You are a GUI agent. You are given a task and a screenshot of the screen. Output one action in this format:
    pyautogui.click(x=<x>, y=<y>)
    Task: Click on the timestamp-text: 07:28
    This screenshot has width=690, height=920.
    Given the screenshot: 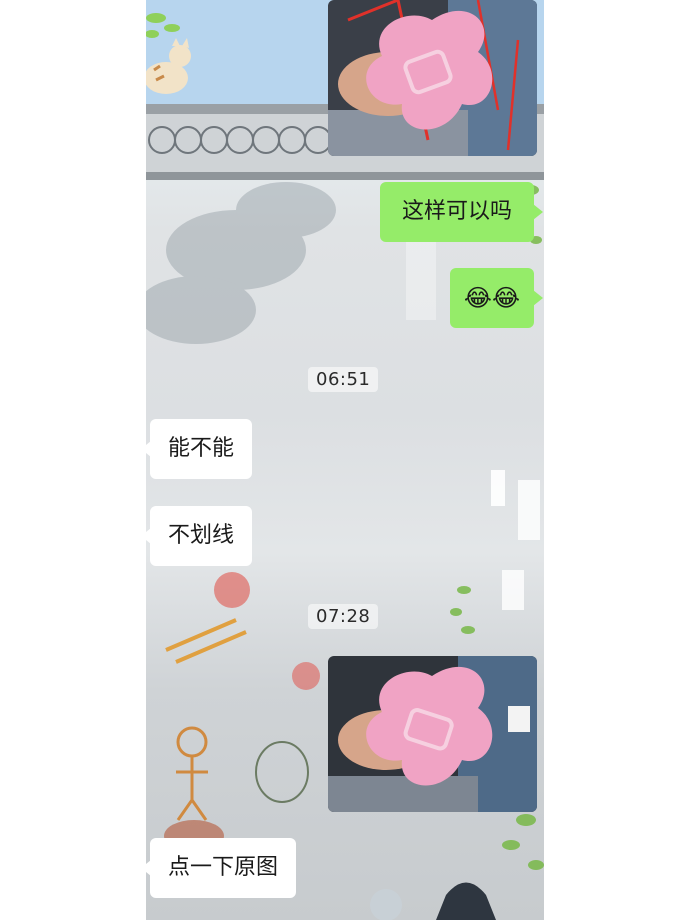 What is the action you would take?
    pyautogui.click(x=343, y=616)
    